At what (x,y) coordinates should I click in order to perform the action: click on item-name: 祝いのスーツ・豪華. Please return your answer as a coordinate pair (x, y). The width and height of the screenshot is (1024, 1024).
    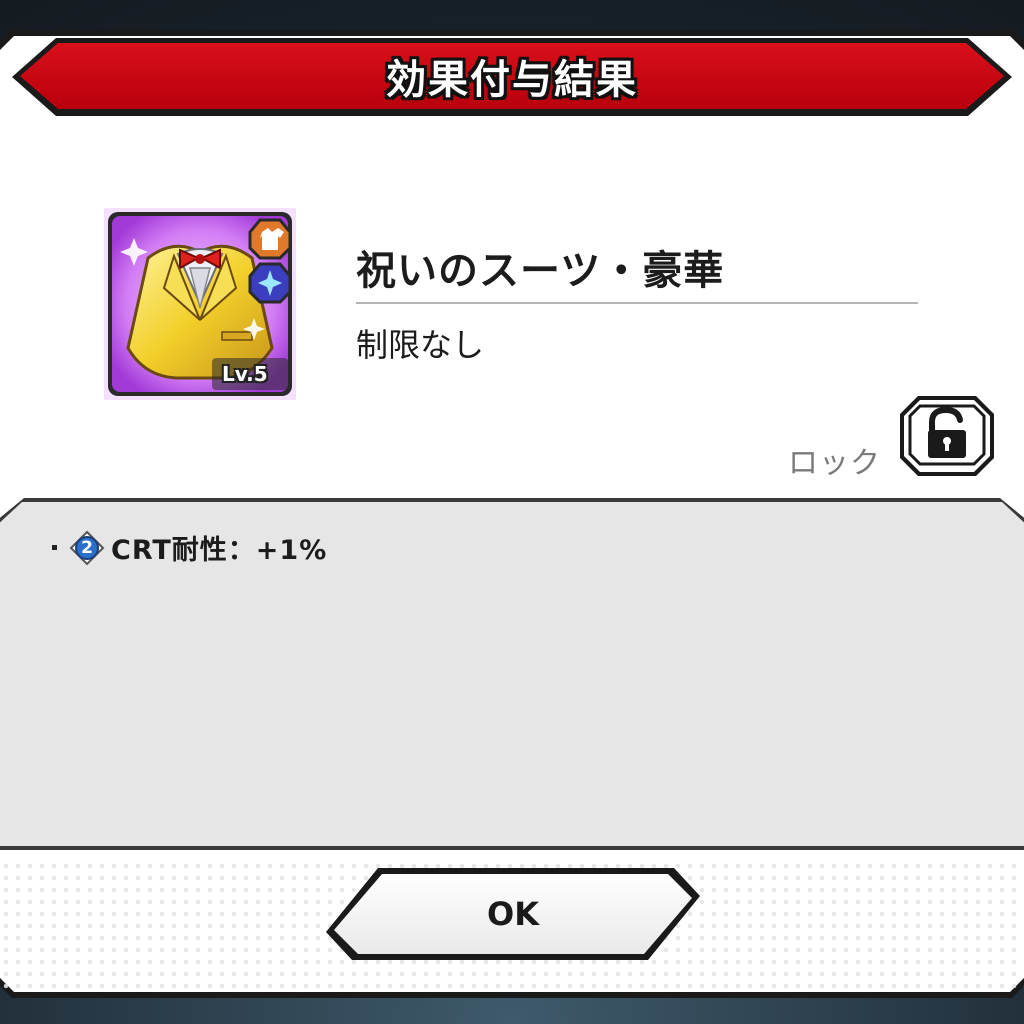
    Looking at the image, I should click on (540, 271).